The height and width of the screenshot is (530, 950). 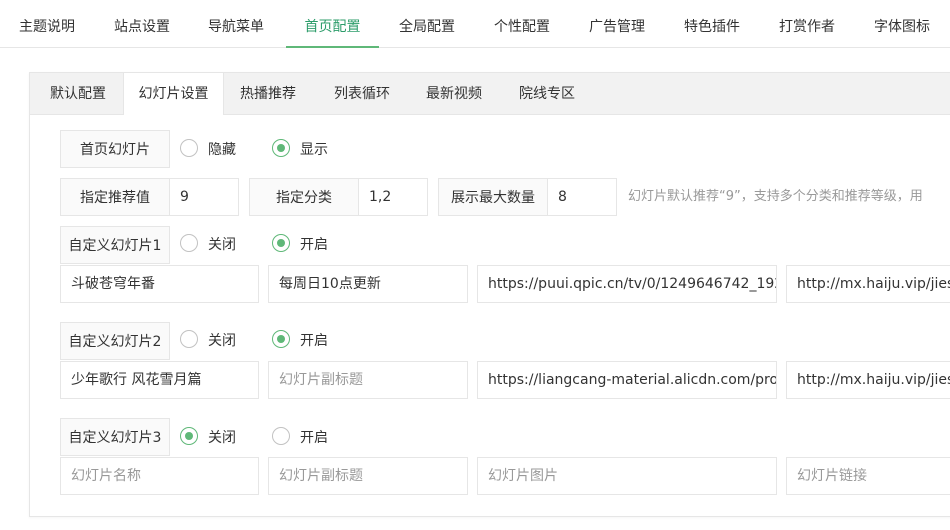 I want to click on tab-slider-settings: 幻灯片设置, so click(x=173, y=94).